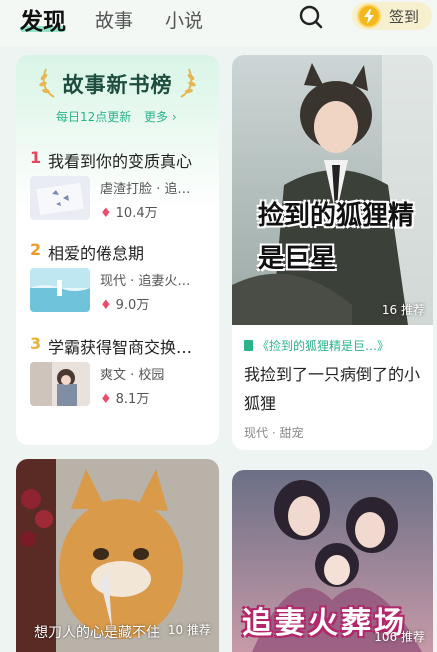 This screenshot has height=652, width=437. I want to click on search-icon, so click(311, 17).